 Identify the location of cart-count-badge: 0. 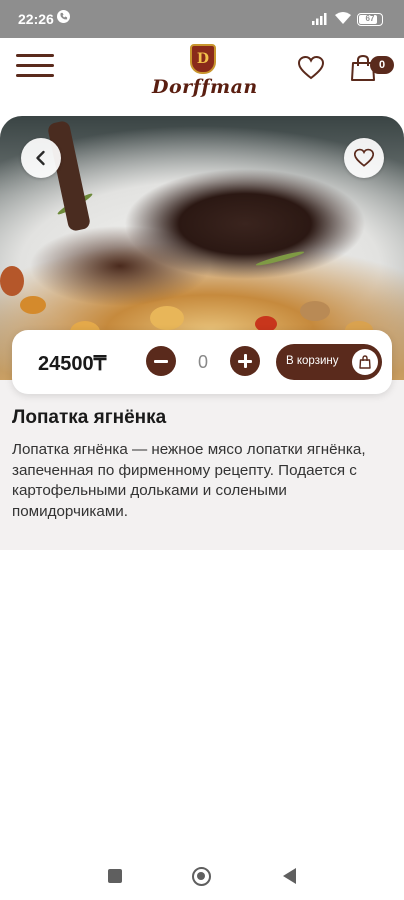
(382, 65).